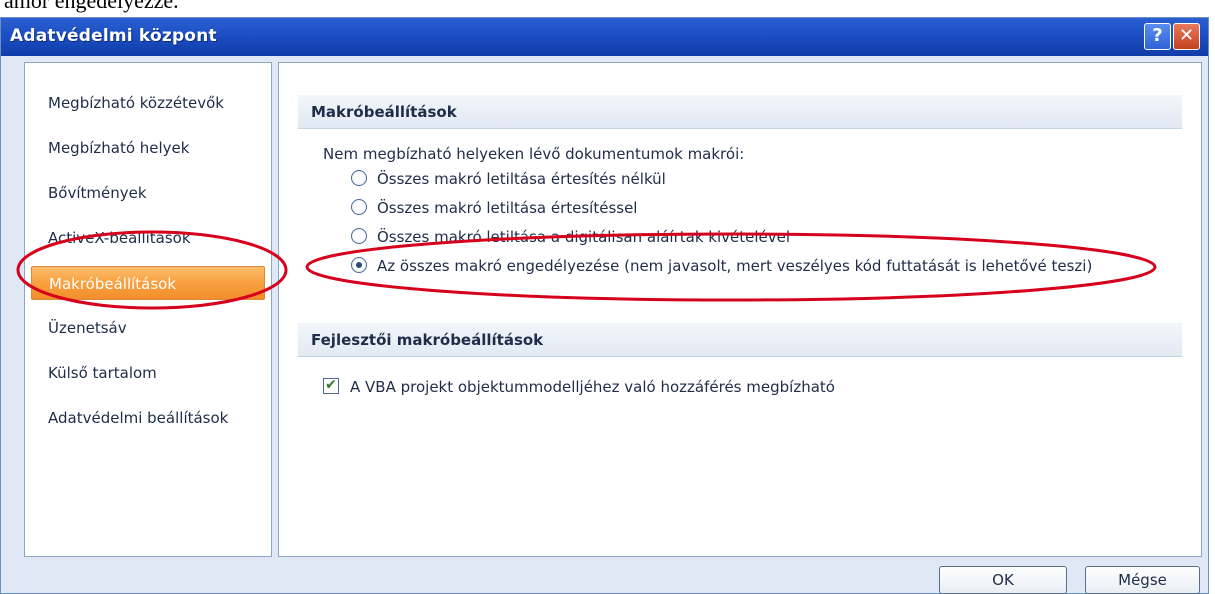 The height and width of the screenshot is (594, 1215). What do you see at coordinates (1142, 580) in the screenshot?
I see `cancel-button: Mégse` at bounding box center [1142, 580].